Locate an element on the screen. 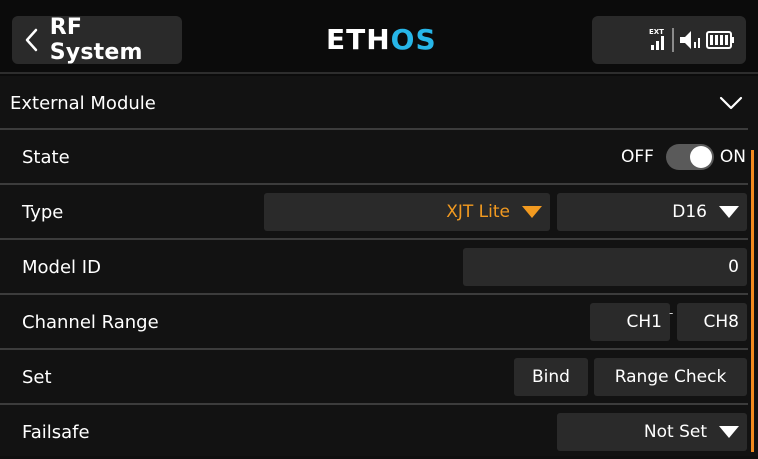 Image resolution: width=758 pixels, height=459 pixels. state-label: State is located at coordinates (46, 157).